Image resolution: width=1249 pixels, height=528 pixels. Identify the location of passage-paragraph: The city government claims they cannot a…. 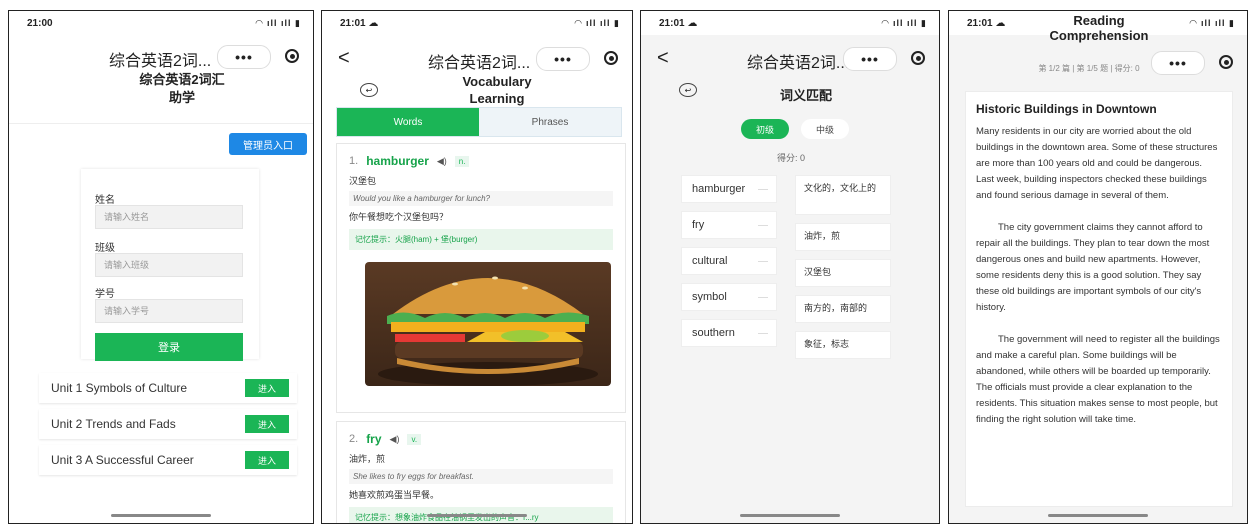
(1093, 267).